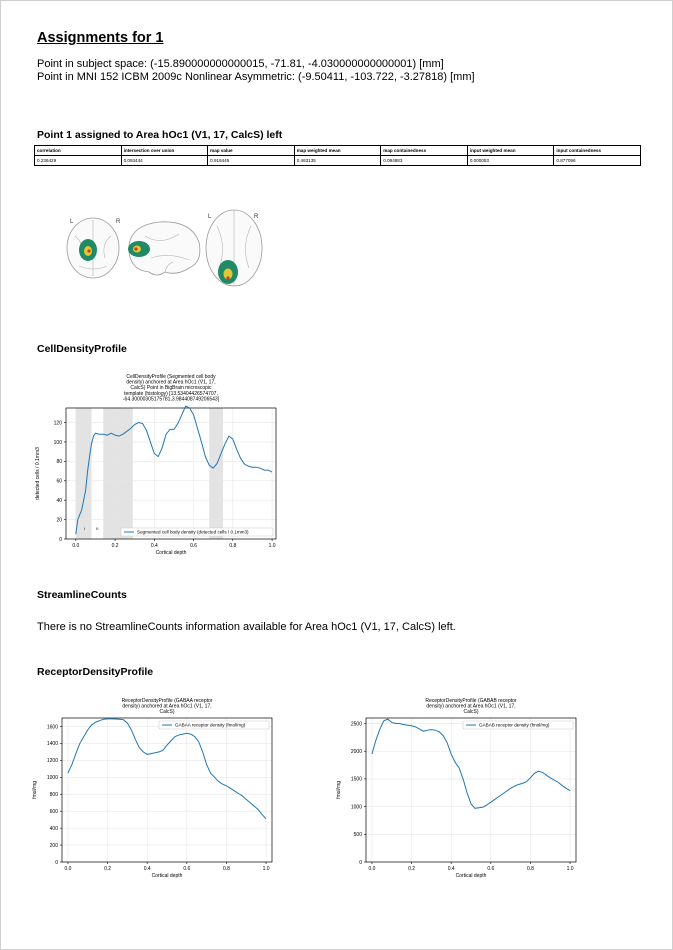 The height and width of the screenshot is (950, 673). Describe the element at coordinates (514, 725) in the screenshot. I see `legend-label: GABAB receptor density (fmol/mg)` at that location.